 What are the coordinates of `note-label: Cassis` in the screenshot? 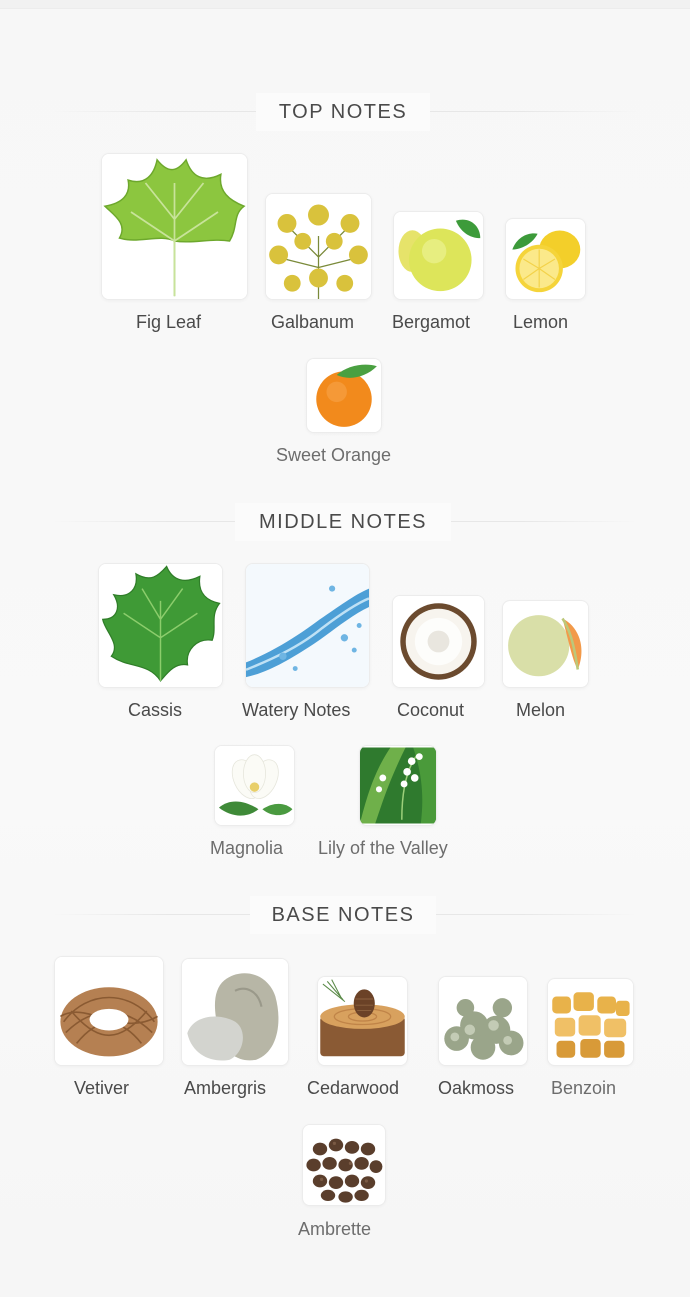 It's located at (155, 710).